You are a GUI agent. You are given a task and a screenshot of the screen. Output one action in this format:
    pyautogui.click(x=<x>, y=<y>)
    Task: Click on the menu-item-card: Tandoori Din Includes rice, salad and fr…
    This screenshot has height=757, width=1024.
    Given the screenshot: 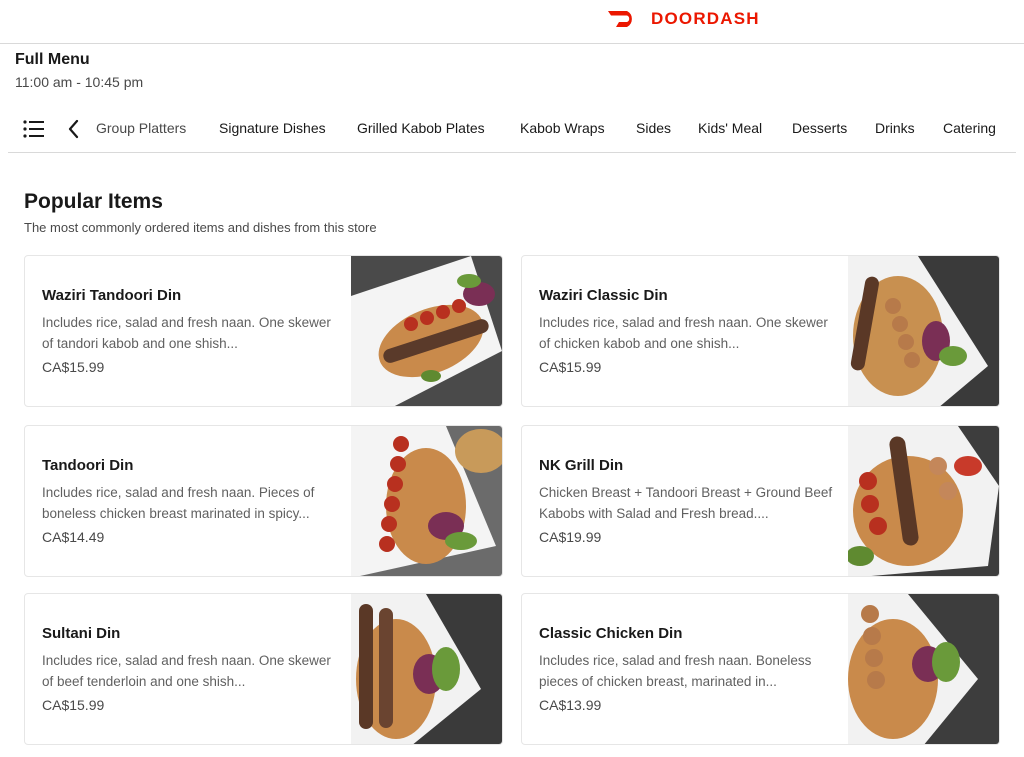 What is the action you would take?
    pyautogui.click(x=263, y=501)
    